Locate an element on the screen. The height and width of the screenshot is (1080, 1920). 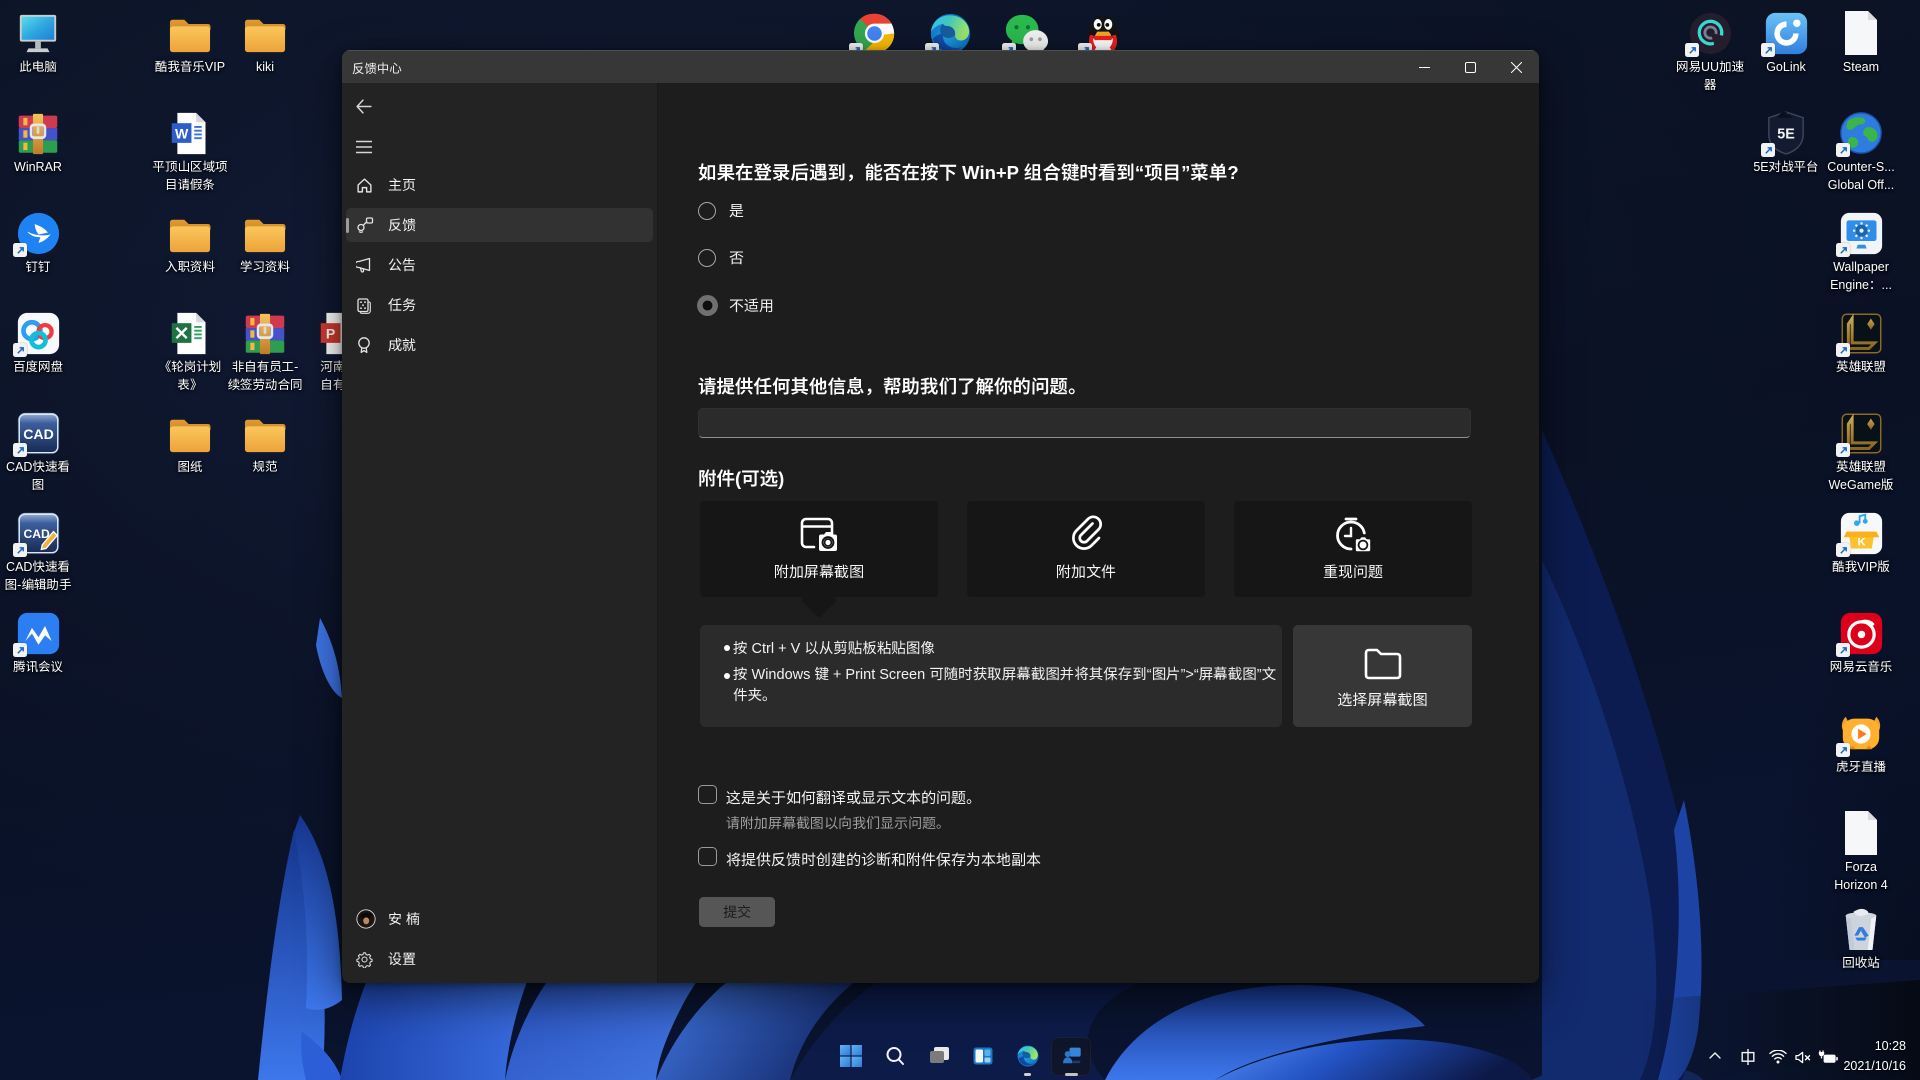
svg-text: P is located at coordinates (329, 334).